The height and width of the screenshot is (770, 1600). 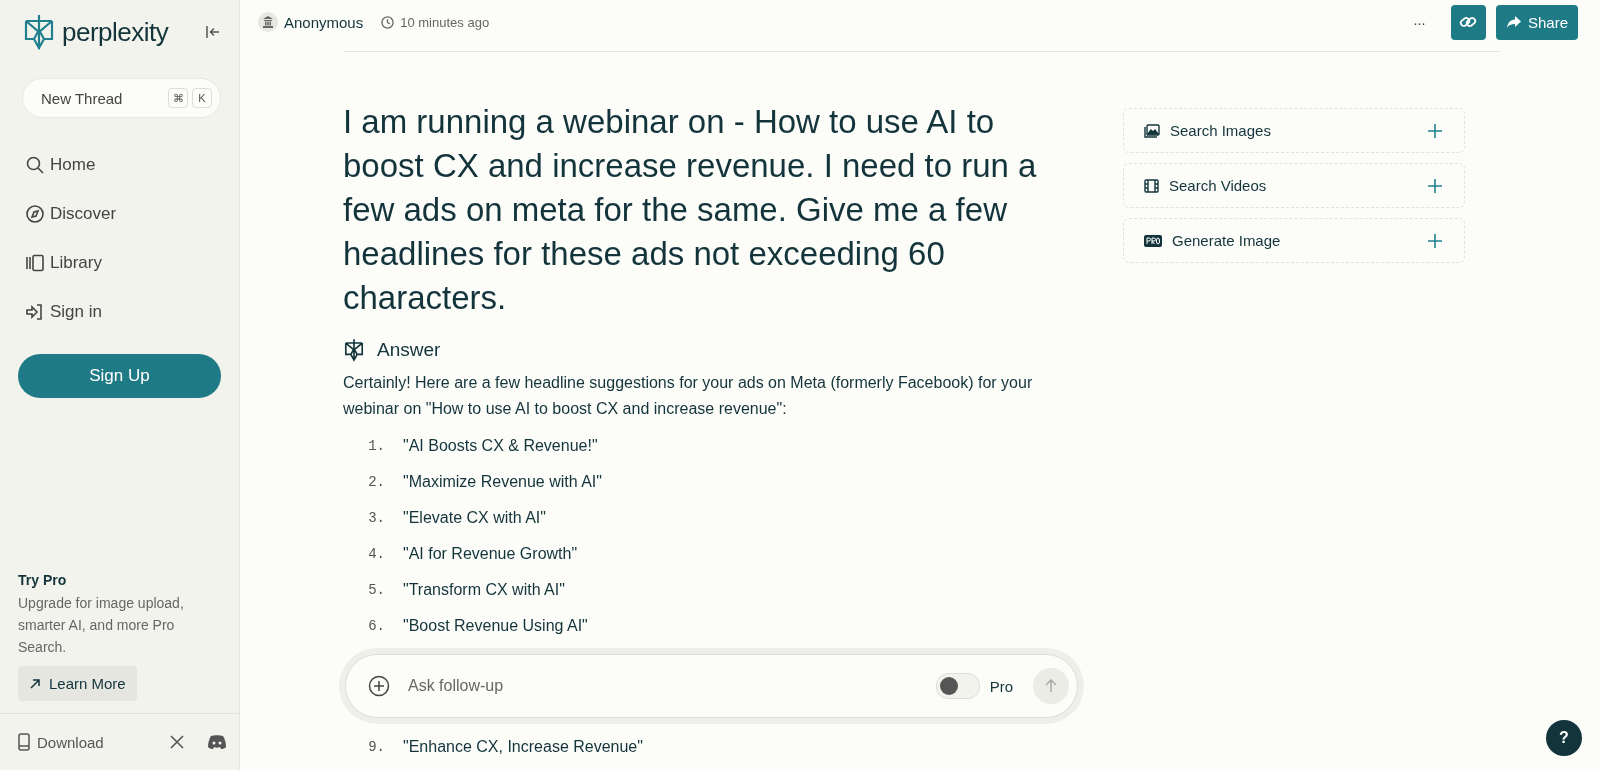 What do you see at coordinates (409, 350) in the screenshot?
I see `answer-title: Answer` at bounding box center [409, 350].